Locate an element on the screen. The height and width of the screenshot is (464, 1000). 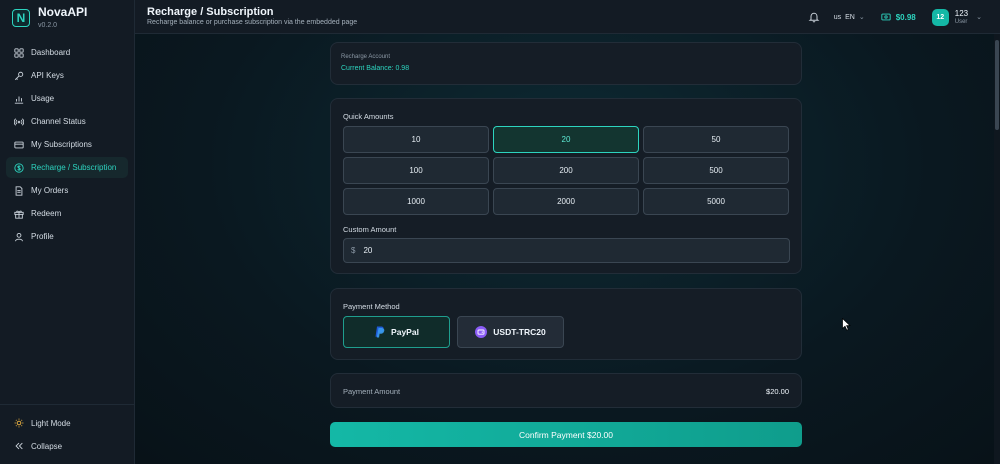
user-icon is located at coordinates (19, 236).